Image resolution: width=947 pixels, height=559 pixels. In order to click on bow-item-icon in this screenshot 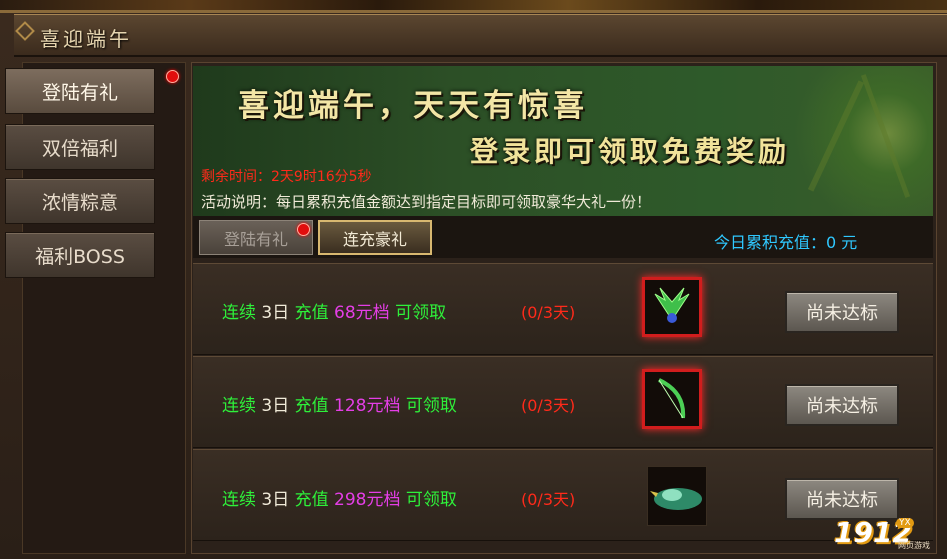, I will do `click(672, 399)`.